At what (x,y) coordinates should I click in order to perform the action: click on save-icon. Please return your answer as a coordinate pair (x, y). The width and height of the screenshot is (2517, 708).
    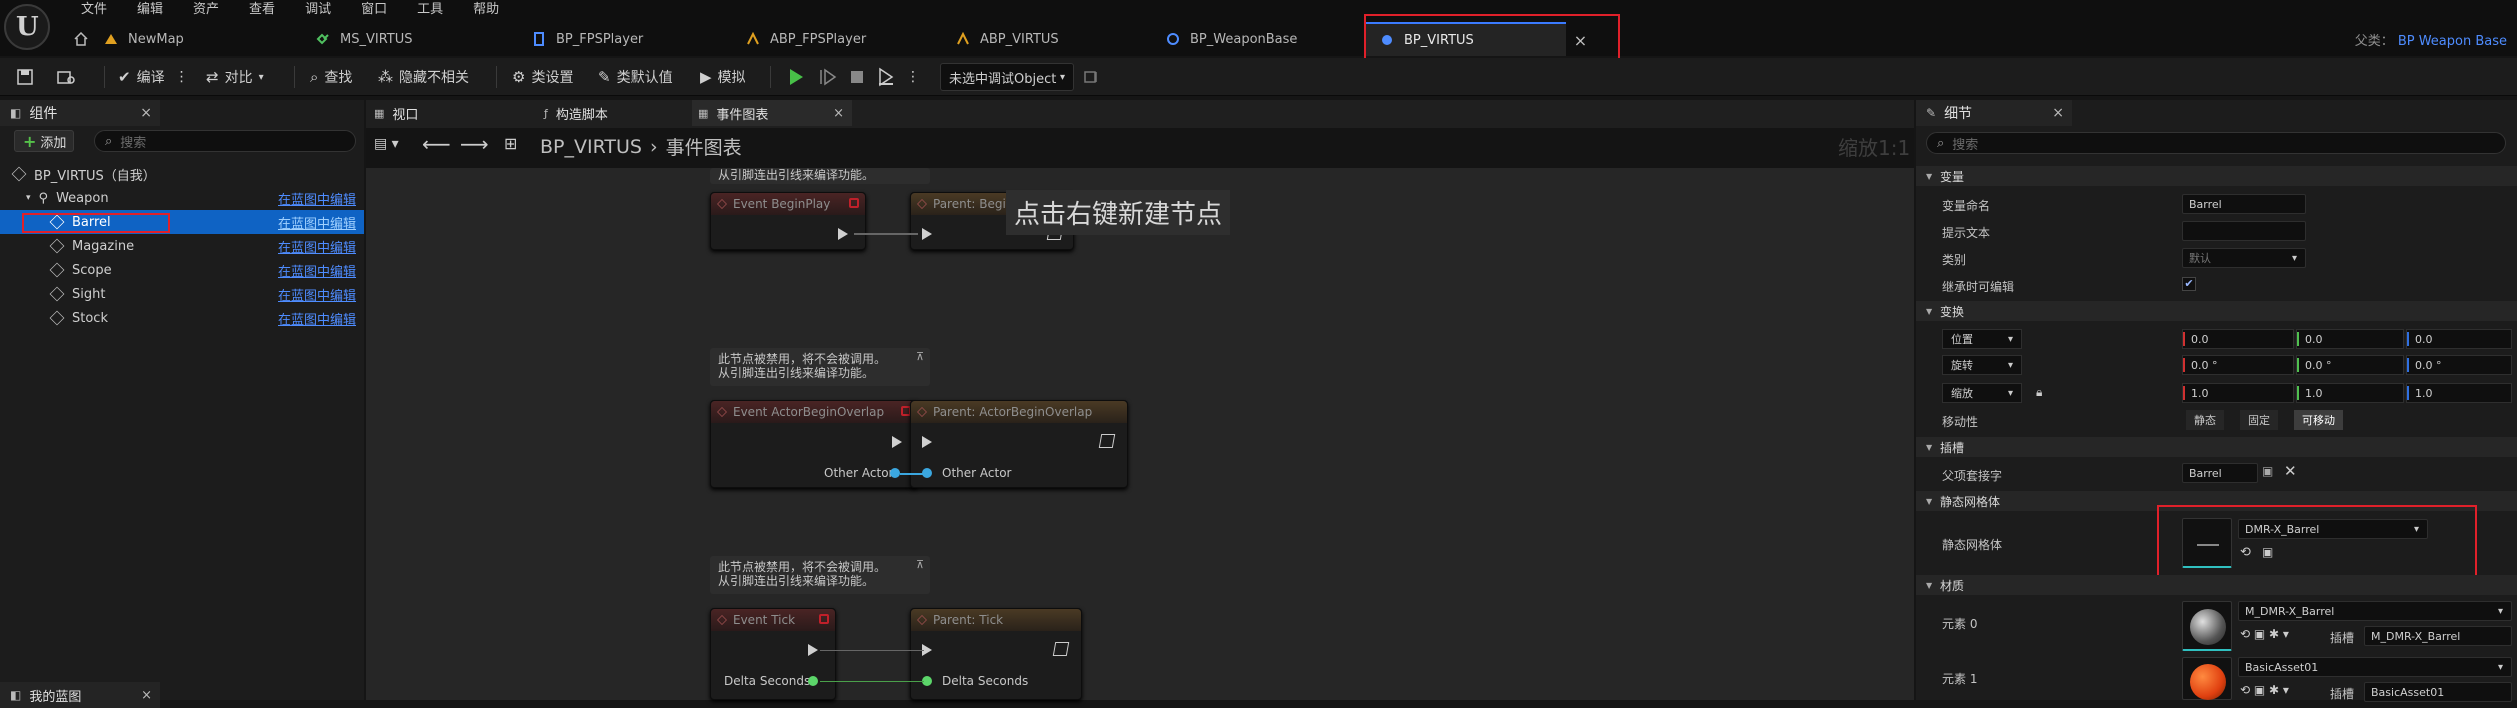
    Looking at the image, I should click on (25, 77).